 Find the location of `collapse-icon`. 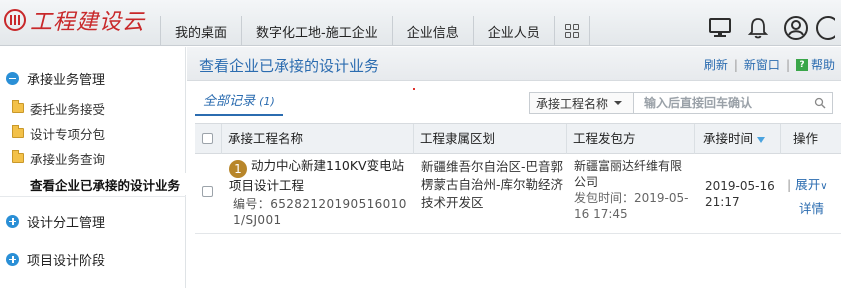

collapse-icon is located at coordinates (12, 78).